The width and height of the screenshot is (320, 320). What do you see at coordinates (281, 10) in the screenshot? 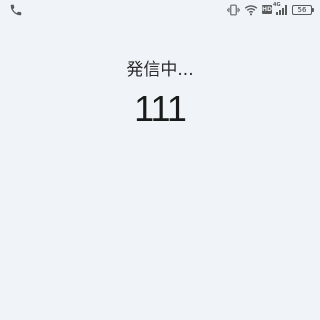
I see `signal-icon` at bounding box center [281, 10].